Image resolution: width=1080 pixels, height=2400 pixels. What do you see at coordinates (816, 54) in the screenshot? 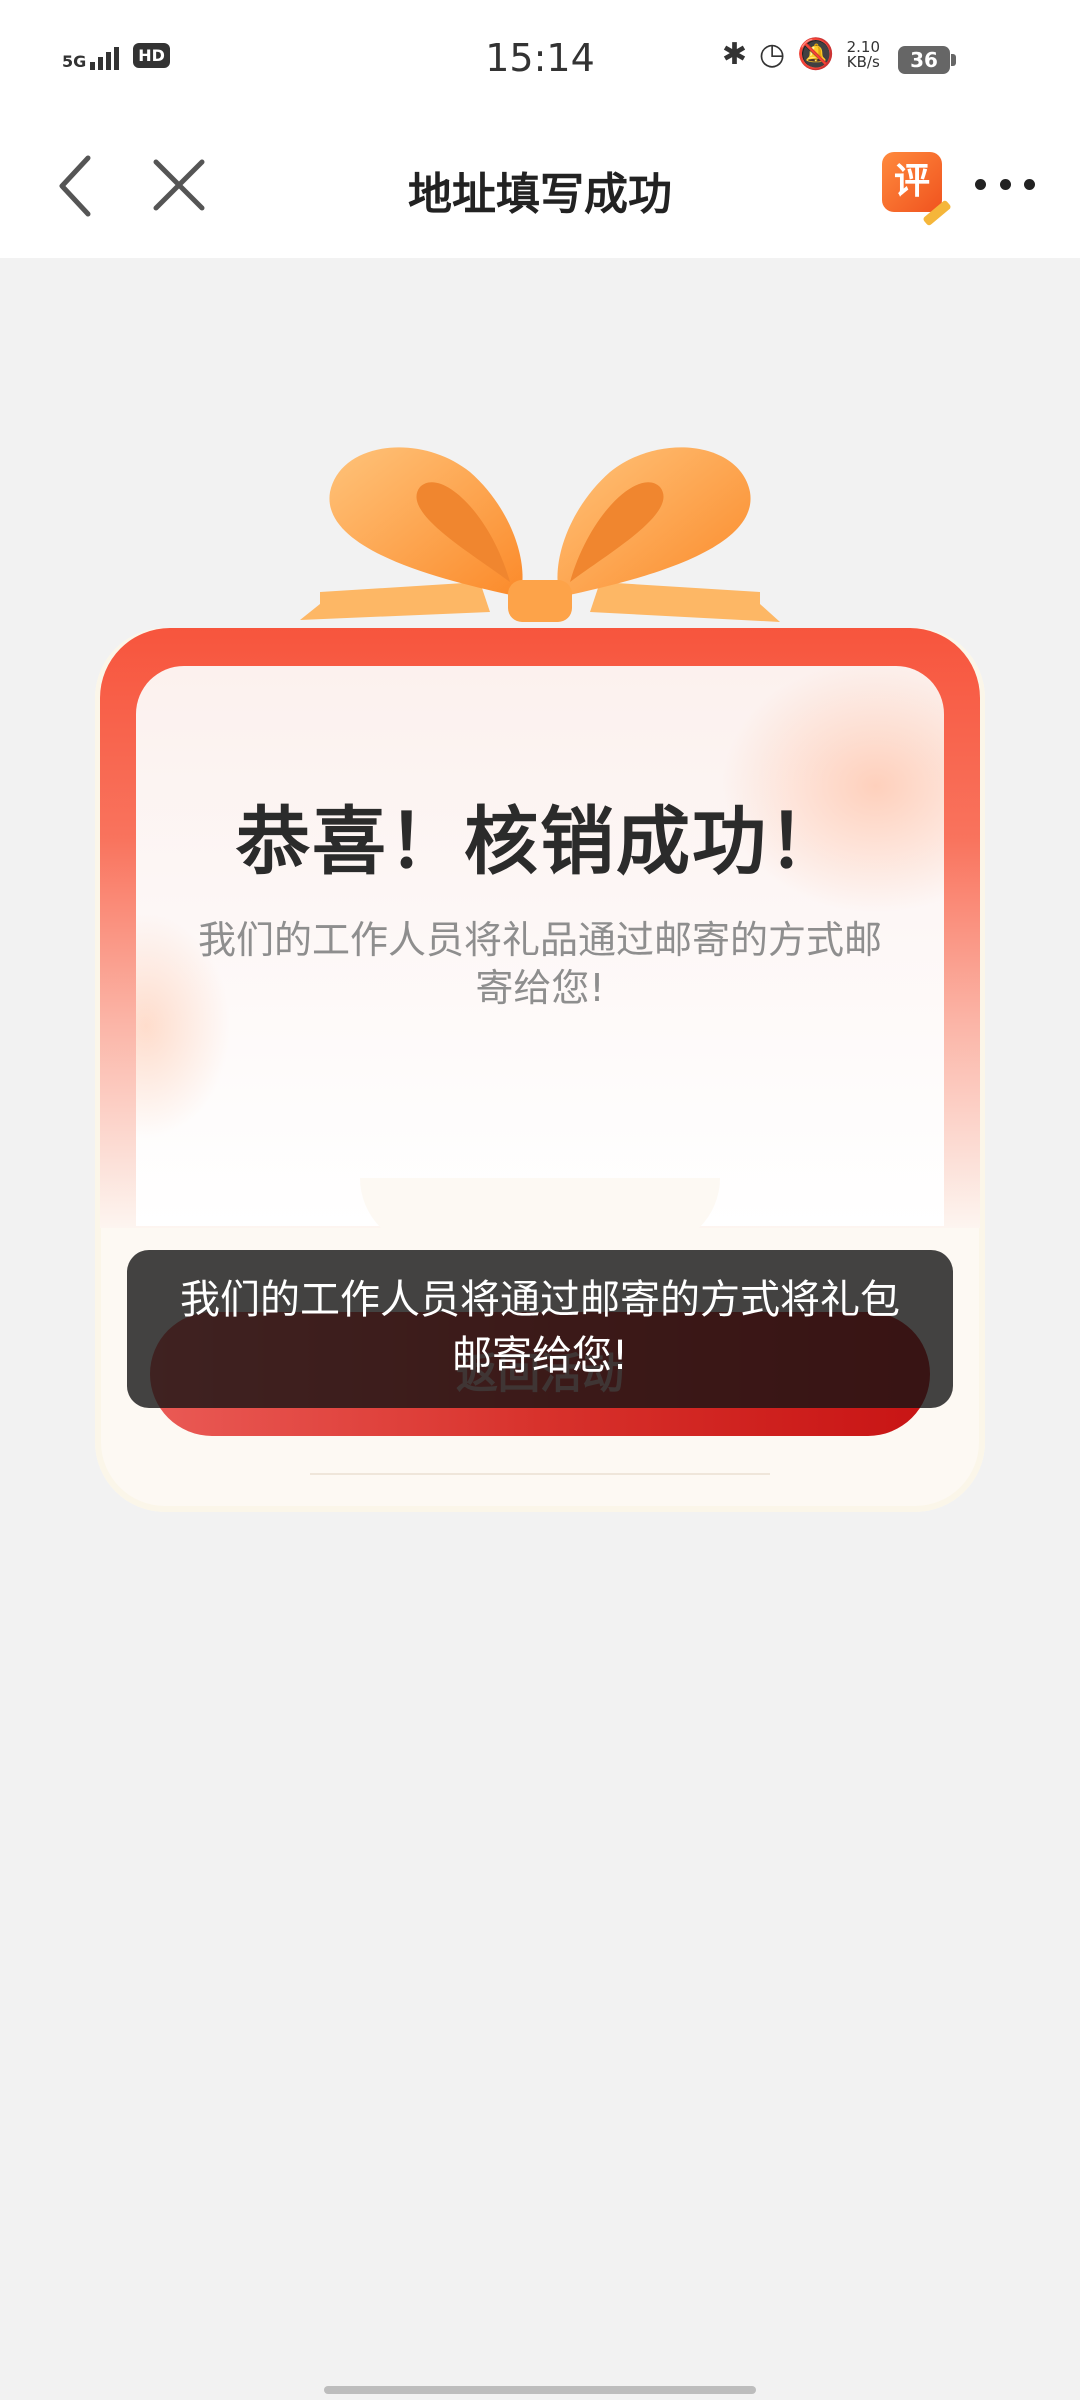
I see `mute-icon: 🔕` at bounding box center [816, 54].